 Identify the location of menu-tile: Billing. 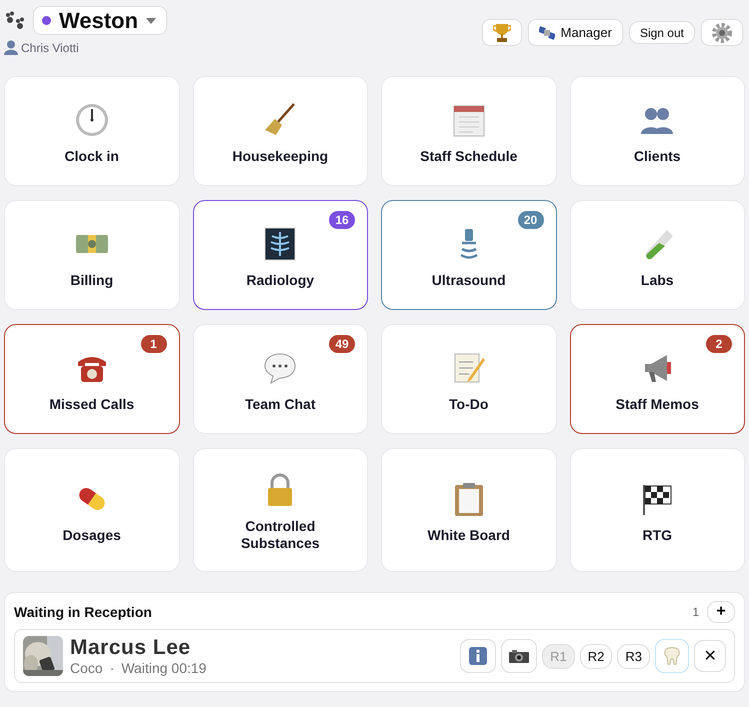
(92, 255).